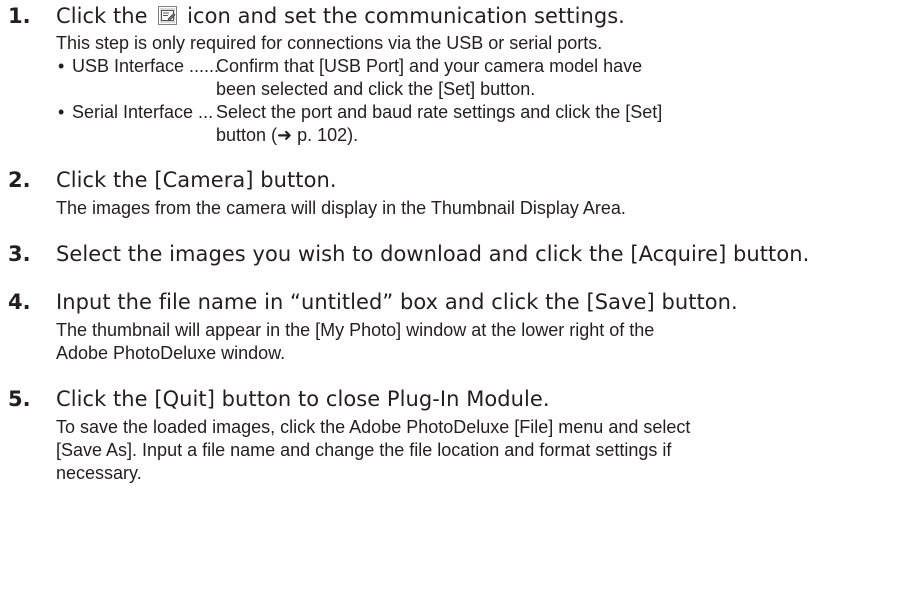 The height and width of the screenshot is (608, 901). Describe the element at coordinates (196, 180) in the screenshot. I see `step-heading: Click the [Camera] button.` at that location.